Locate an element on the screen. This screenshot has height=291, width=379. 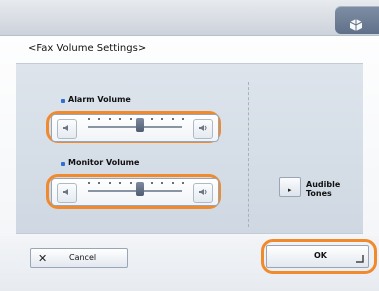
audible-tones-label: Audible Tones is located at coordinates (323, 189).